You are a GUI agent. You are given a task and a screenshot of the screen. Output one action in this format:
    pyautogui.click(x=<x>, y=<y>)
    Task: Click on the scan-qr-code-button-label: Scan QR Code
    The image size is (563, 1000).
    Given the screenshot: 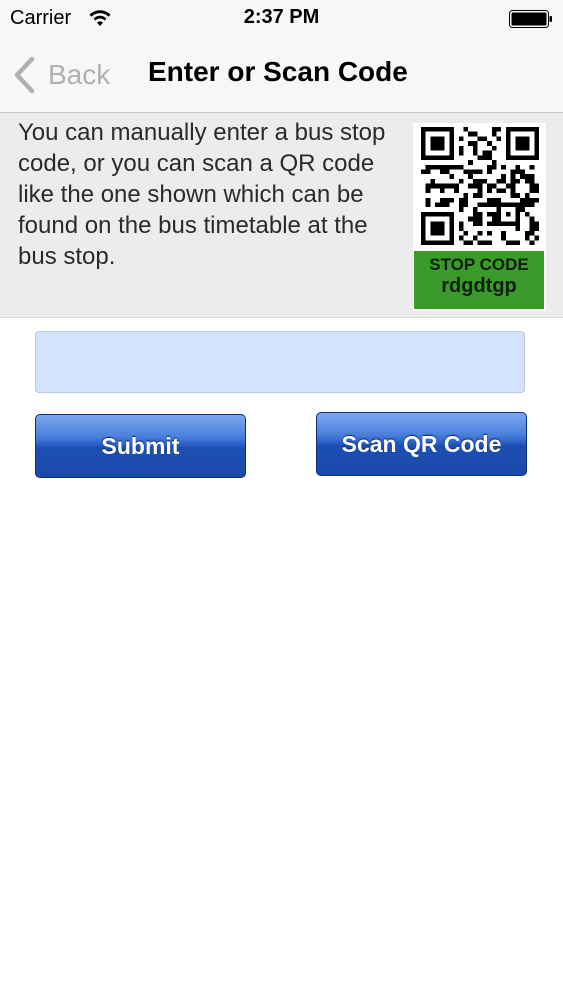 What is the action you would take?
    pyautogui.click(x=421, y=443)
    